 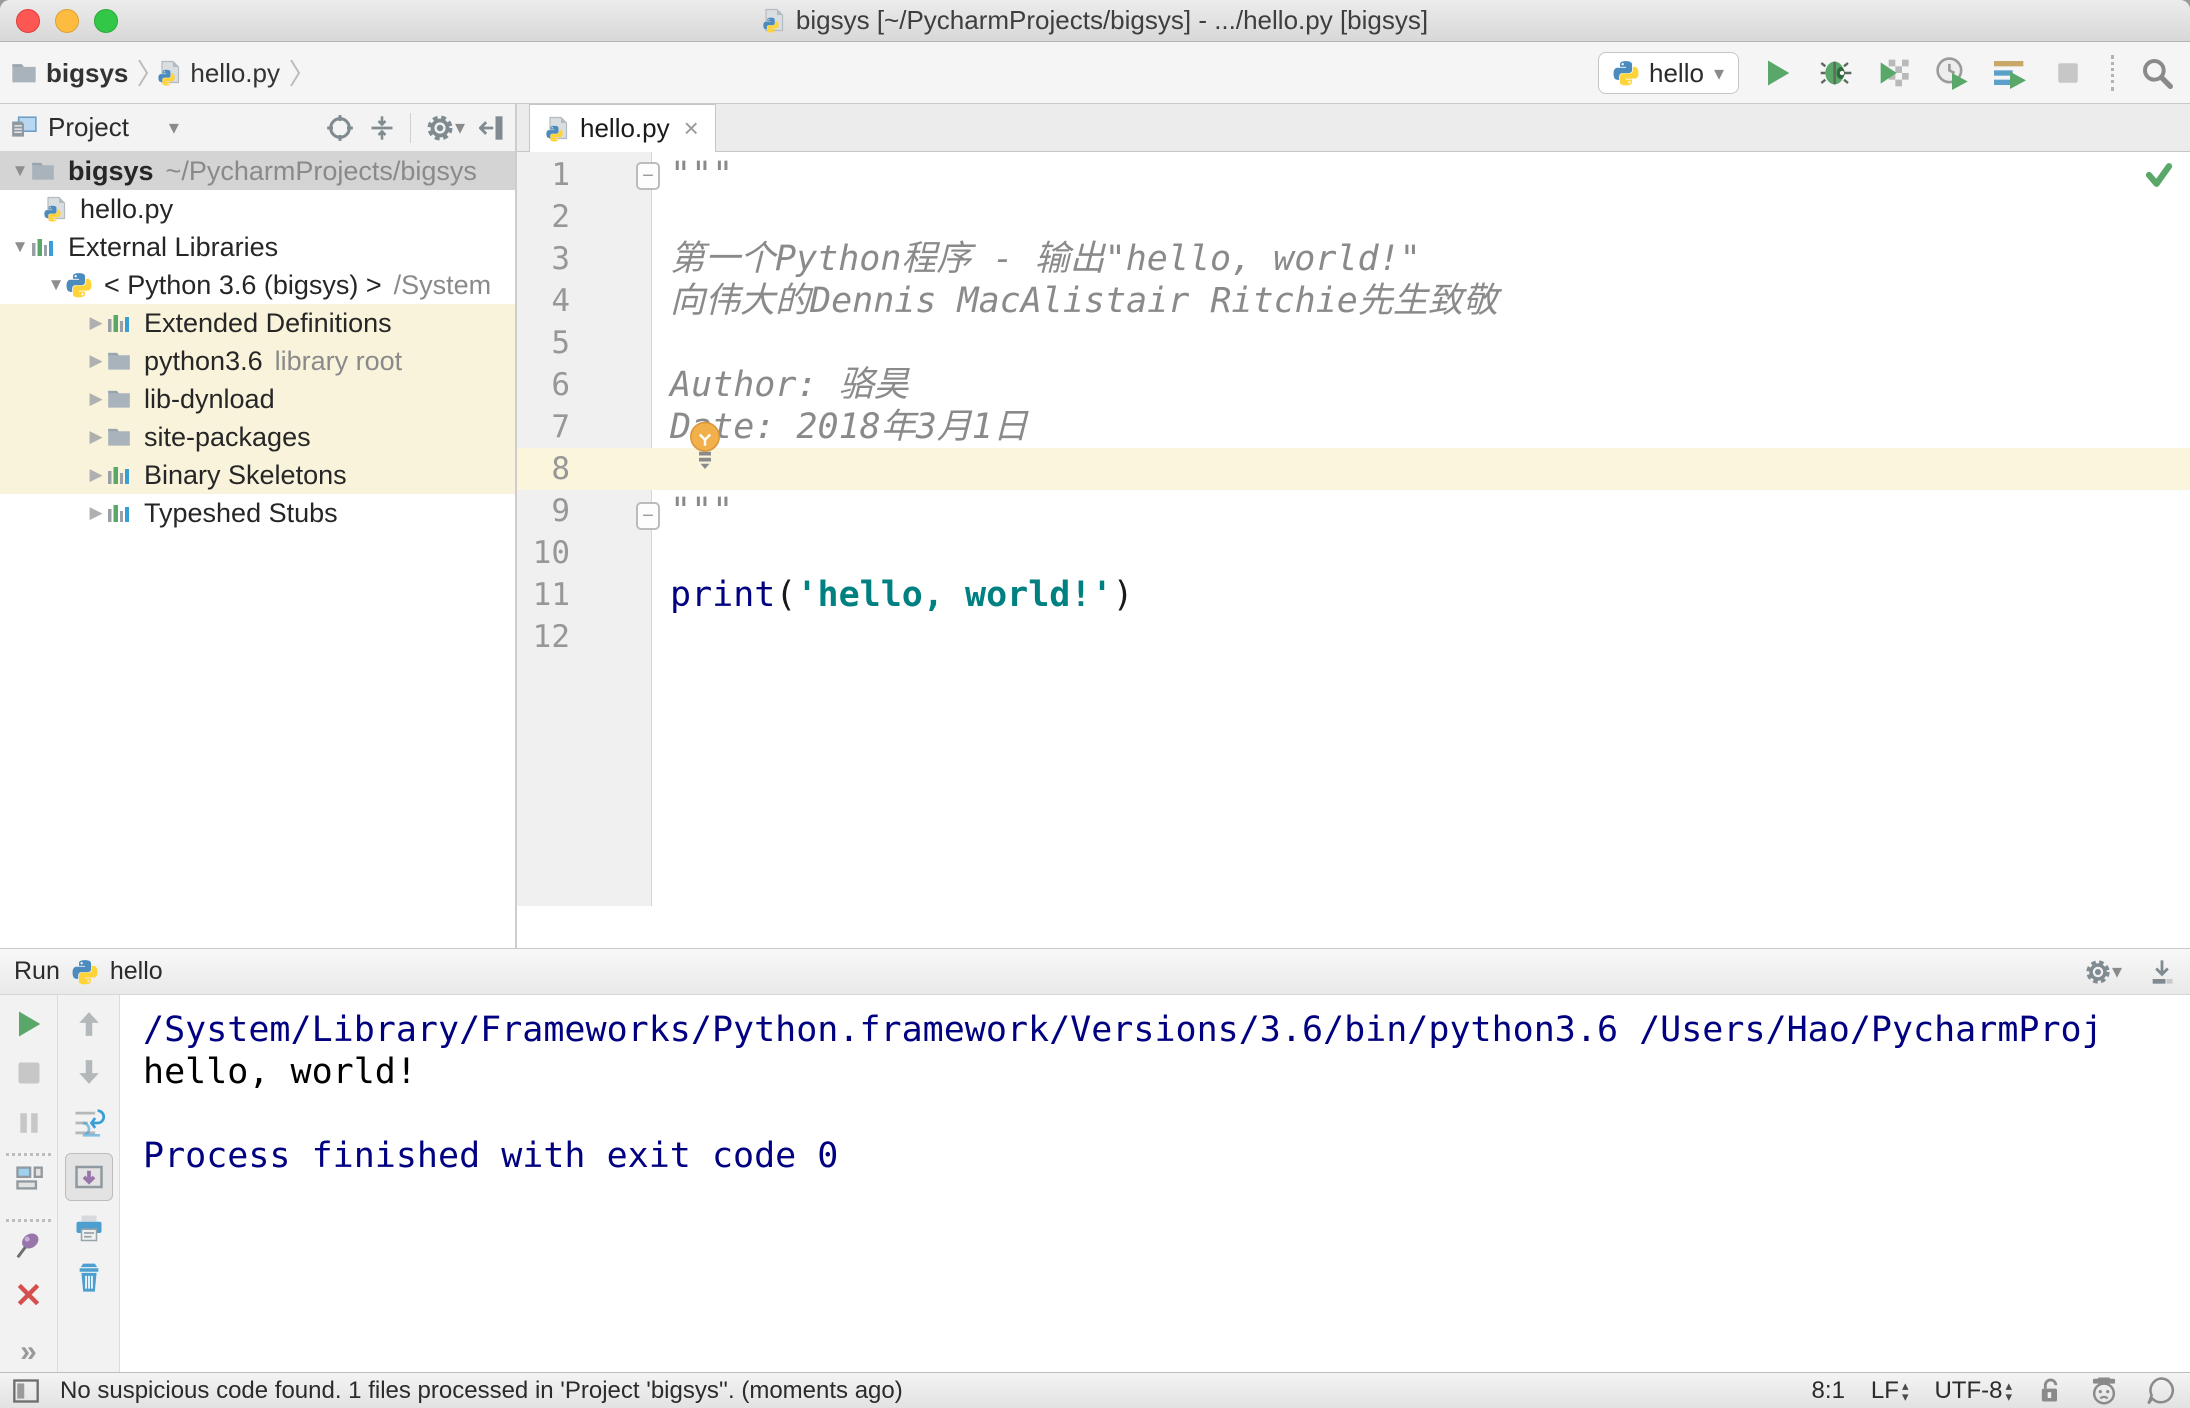 I want to click on paren: ), so click(x=1123, y=595).